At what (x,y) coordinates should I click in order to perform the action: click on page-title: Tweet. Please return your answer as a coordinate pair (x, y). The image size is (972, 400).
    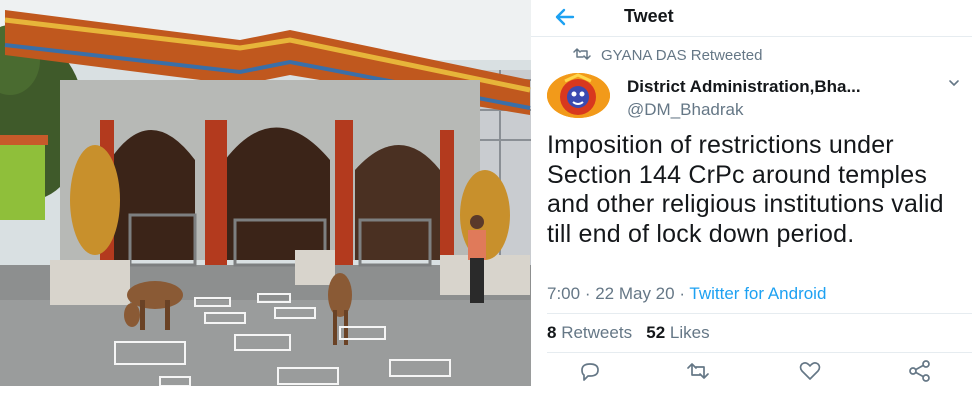
    Looking at the image, I should click on (649, 16).